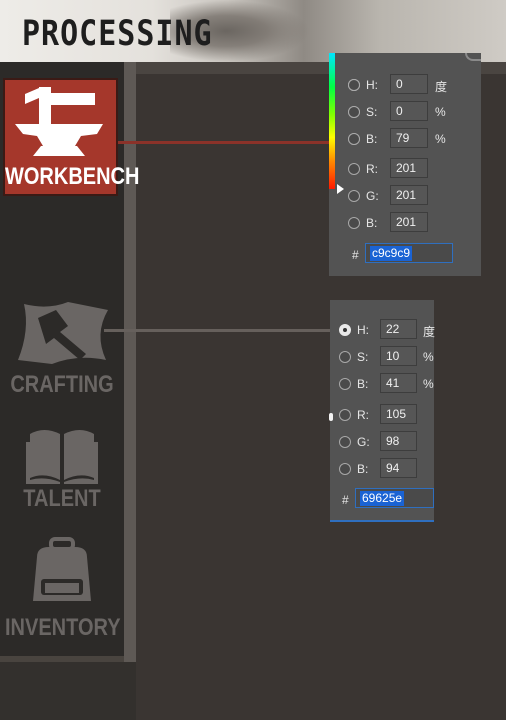 This screenshot has height=720, width=506. Describe the element at coordinates (218, 330) in the screenshot. I see `crafting-connector-line` at that location.